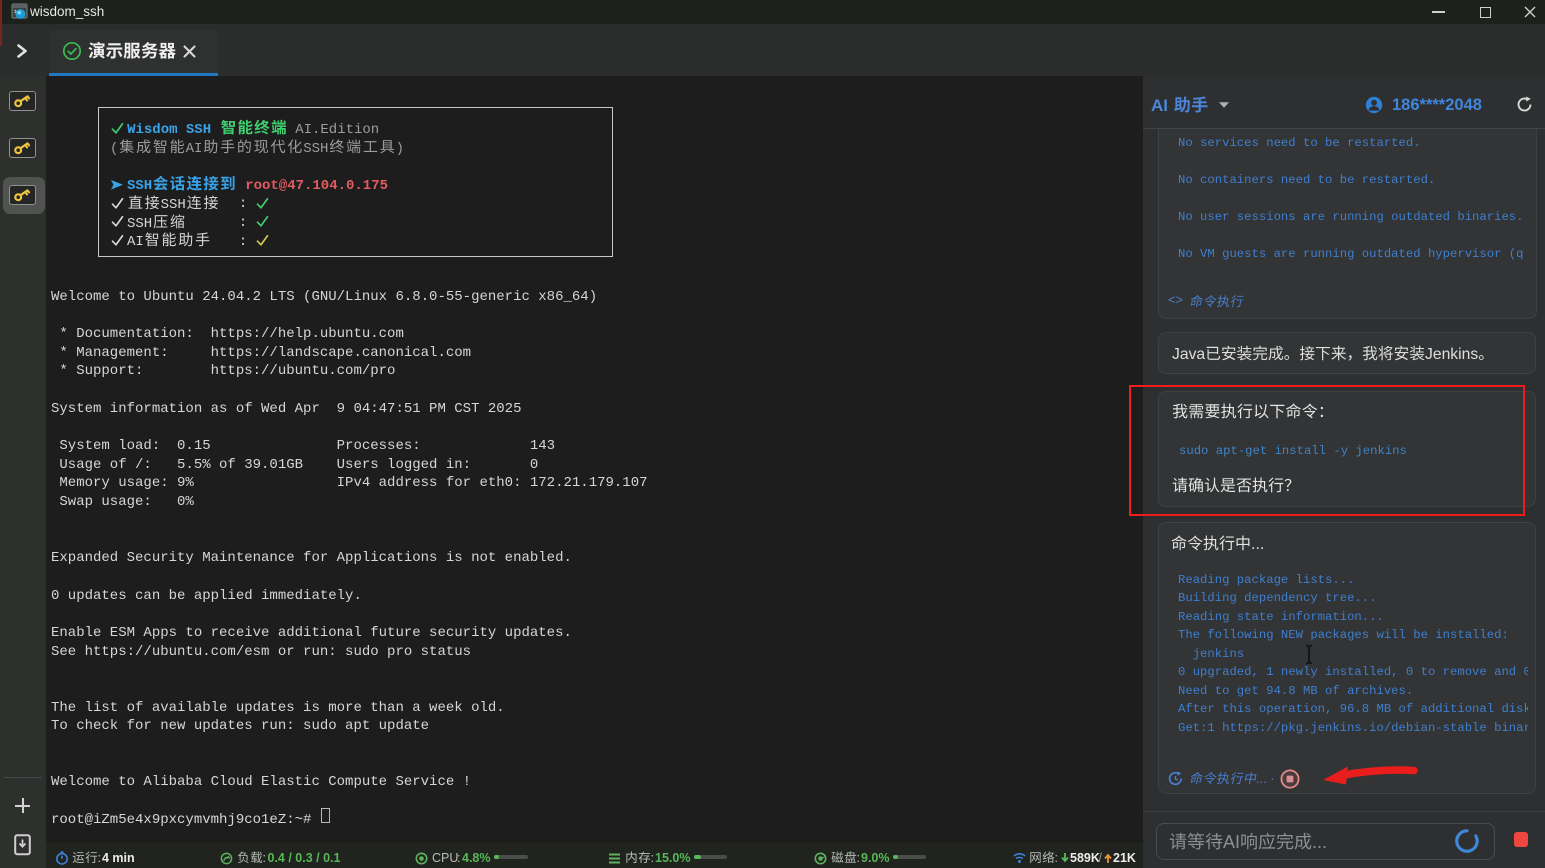 This screenshot has height=868, width=1545. I want to click on svg-text: SSH, so click(315, 149).